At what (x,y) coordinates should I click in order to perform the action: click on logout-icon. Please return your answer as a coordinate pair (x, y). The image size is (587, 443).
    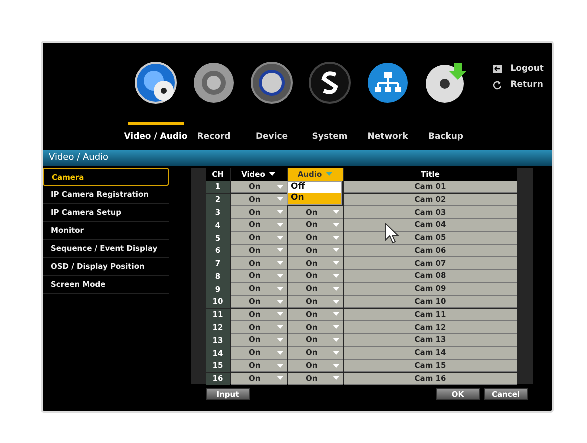
    Looking at the image, I should click on (497, 69).